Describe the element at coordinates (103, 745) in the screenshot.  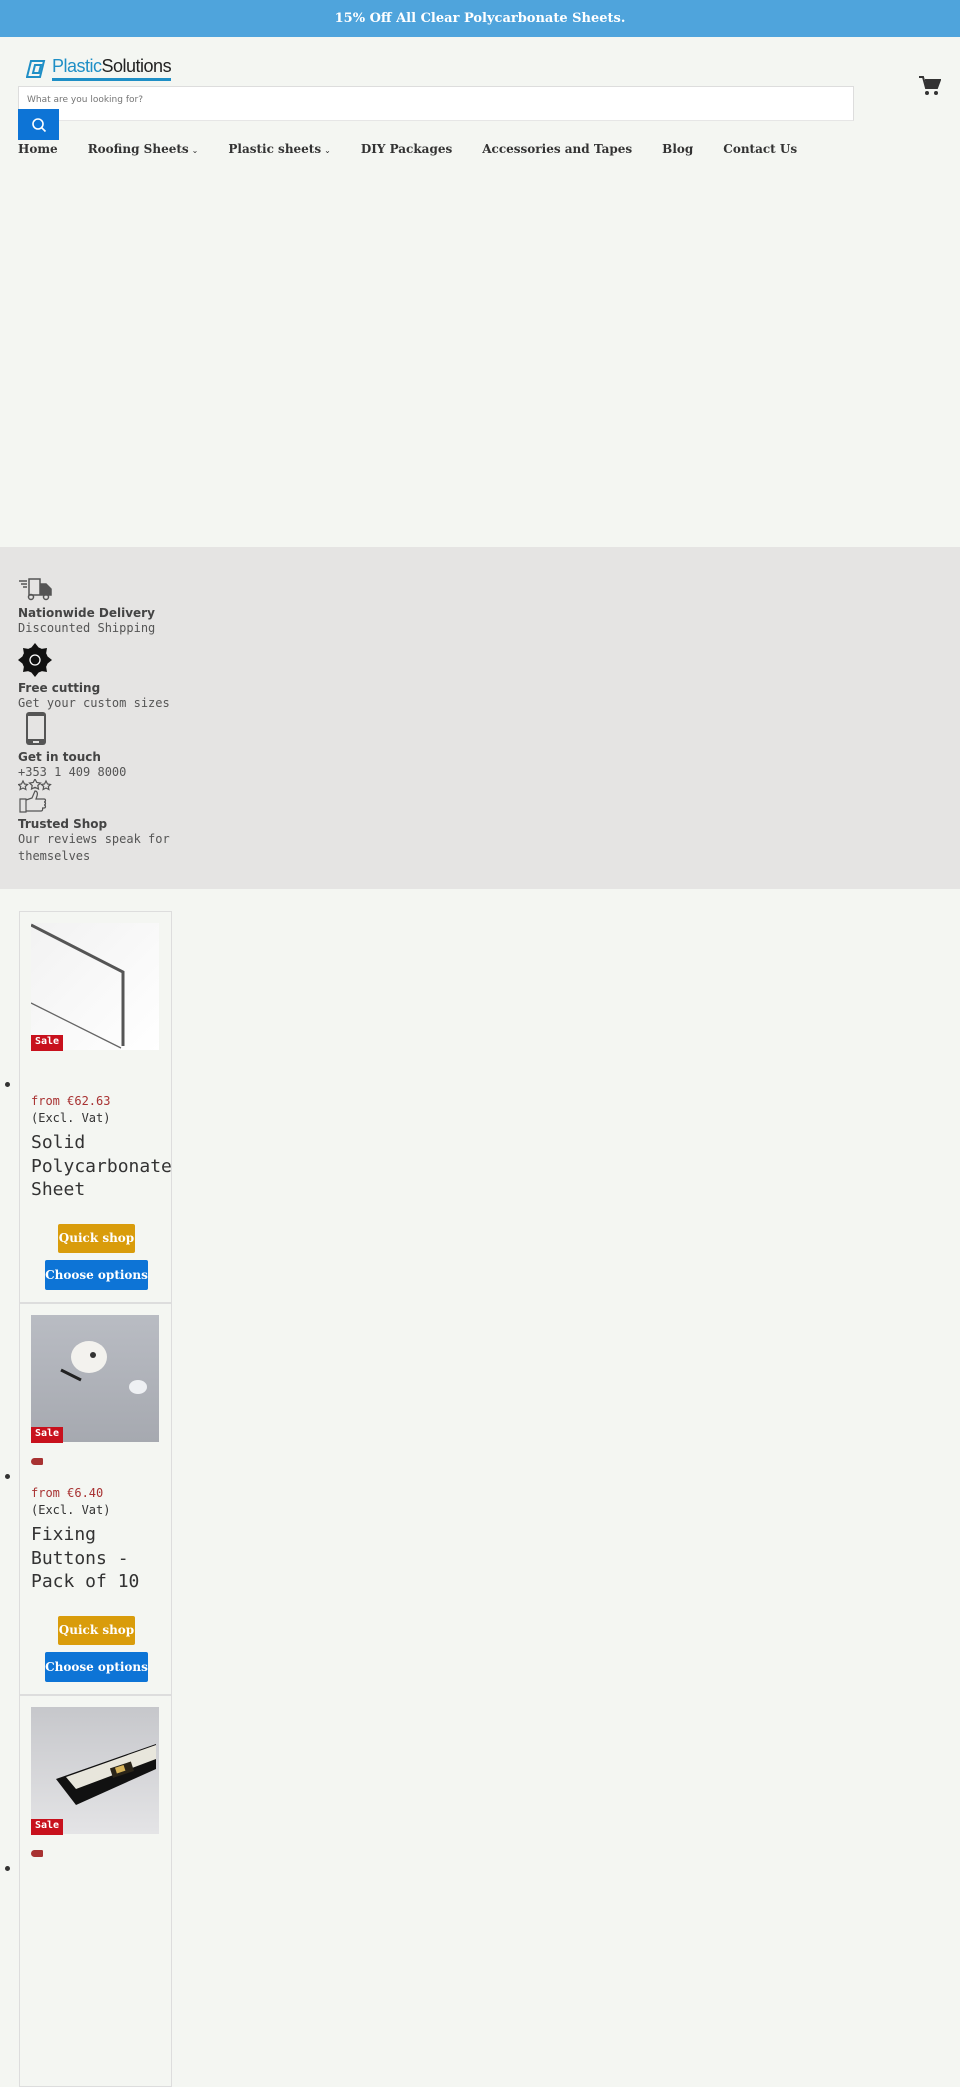
I see `feature-contact: Get in touch +353 1 409 8000` at that location.